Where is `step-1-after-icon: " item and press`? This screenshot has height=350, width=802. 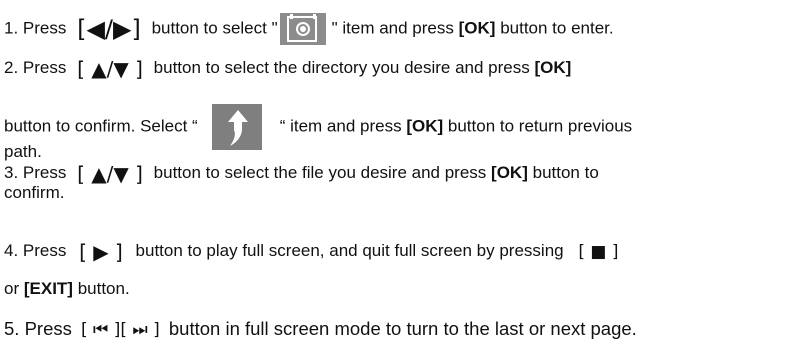
step-1-after-icon: " item and press is located at coordinates (392, 28).